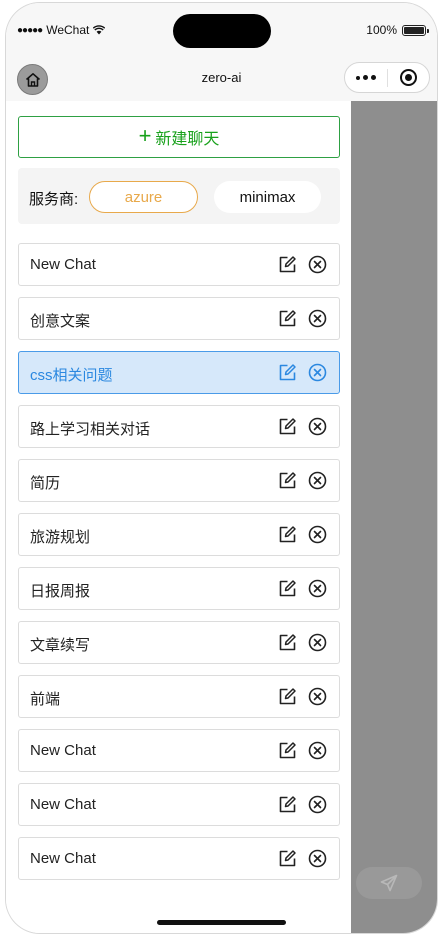  Describe the element at coordinates (30, 30) in the screenshot. I see `signal-icon: ●●●●●` at that location.